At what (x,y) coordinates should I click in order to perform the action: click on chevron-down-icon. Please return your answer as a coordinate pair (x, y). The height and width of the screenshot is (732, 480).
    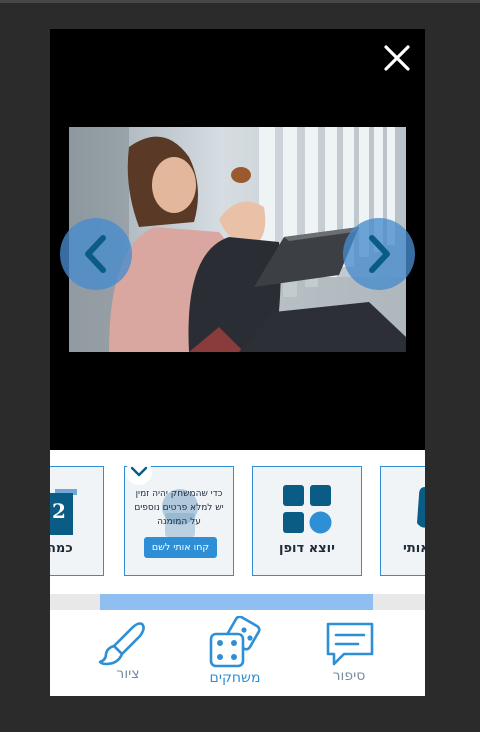
    Looking at the image, I should click on (139, 471).